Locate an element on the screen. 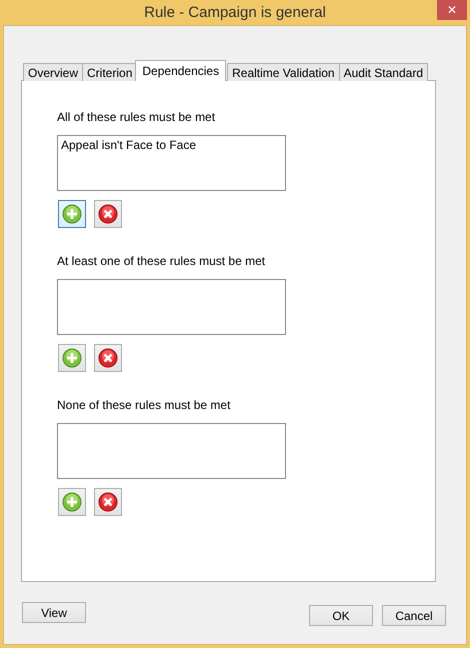 The image size is (470, 648). close-button: ✕ is located at coordinates (452, 10).